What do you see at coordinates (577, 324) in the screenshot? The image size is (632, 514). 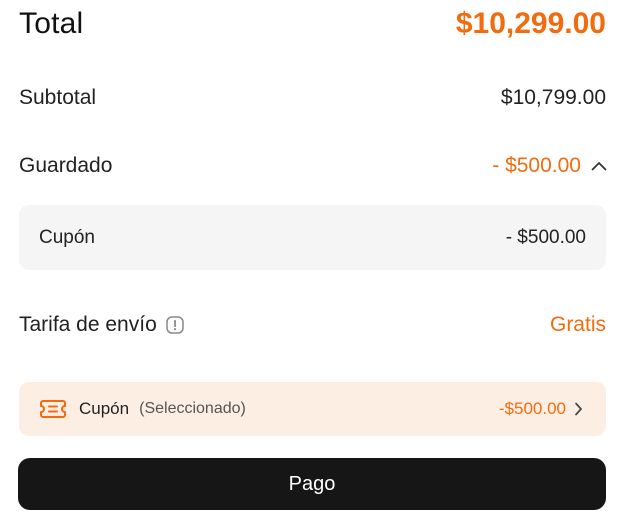 I see `shipping-value: Gratis` at bounding box center [577, 324].